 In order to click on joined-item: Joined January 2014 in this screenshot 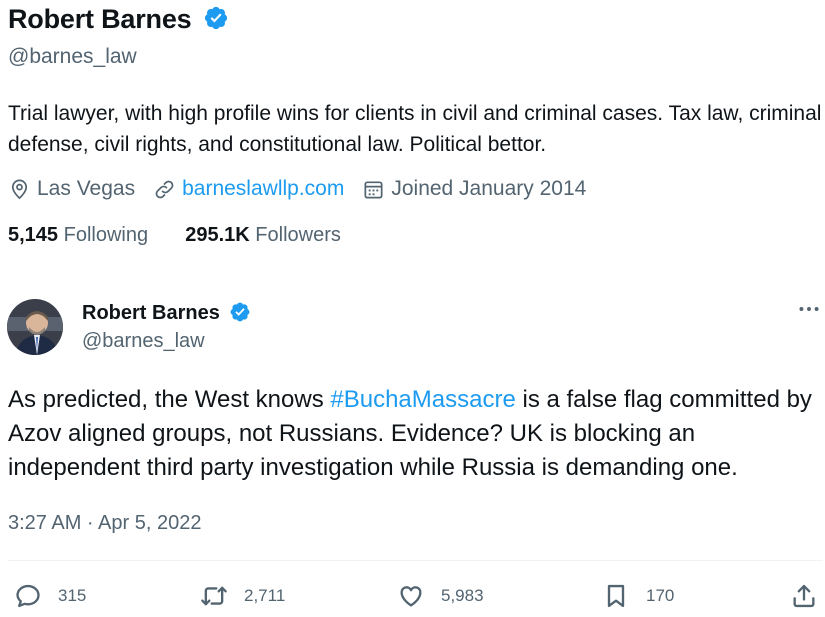, I will do `click(474, 189)`.